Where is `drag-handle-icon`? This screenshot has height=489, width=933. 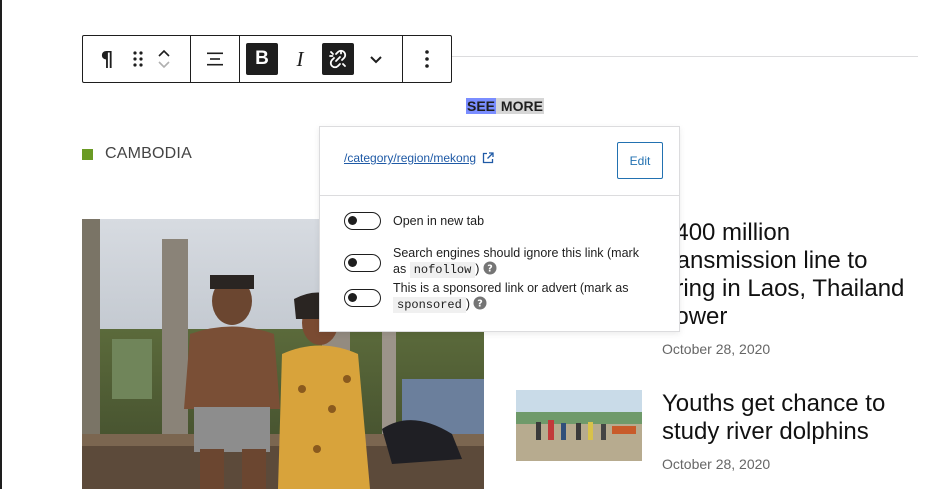 drag-handle-icon is located at coordinates (138, 59).